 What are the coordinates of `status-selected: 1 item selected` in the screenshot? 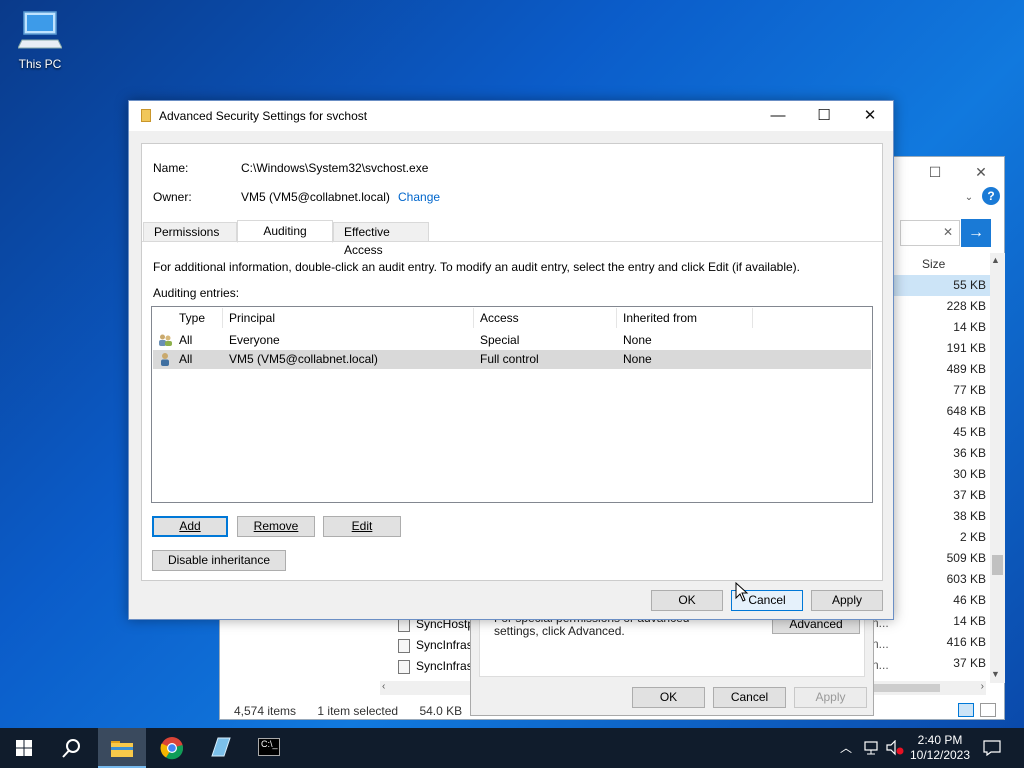 It's located at (358, 711).